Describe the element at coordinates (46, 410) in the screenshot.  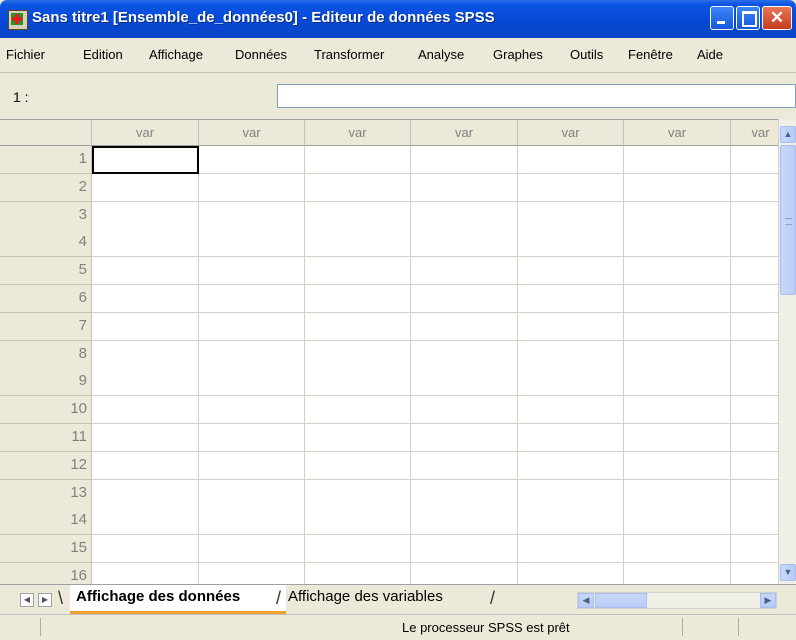
I see `row-header: 10` at that location.